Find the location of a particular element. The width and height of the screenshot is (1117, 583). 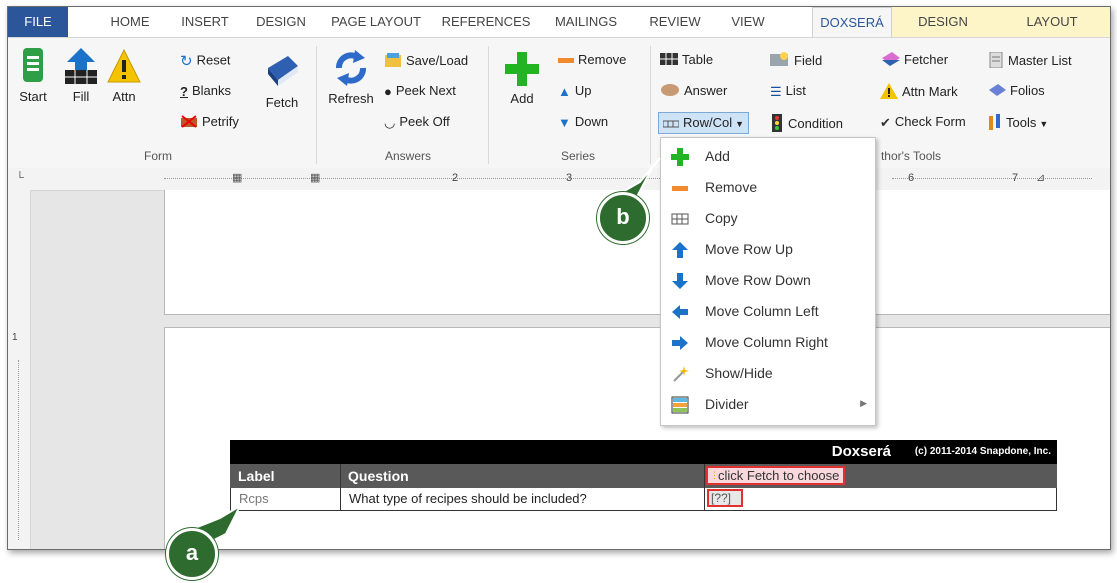

tab-page-layout: PAGE LAYOUT is located at coordinates (376, 22).